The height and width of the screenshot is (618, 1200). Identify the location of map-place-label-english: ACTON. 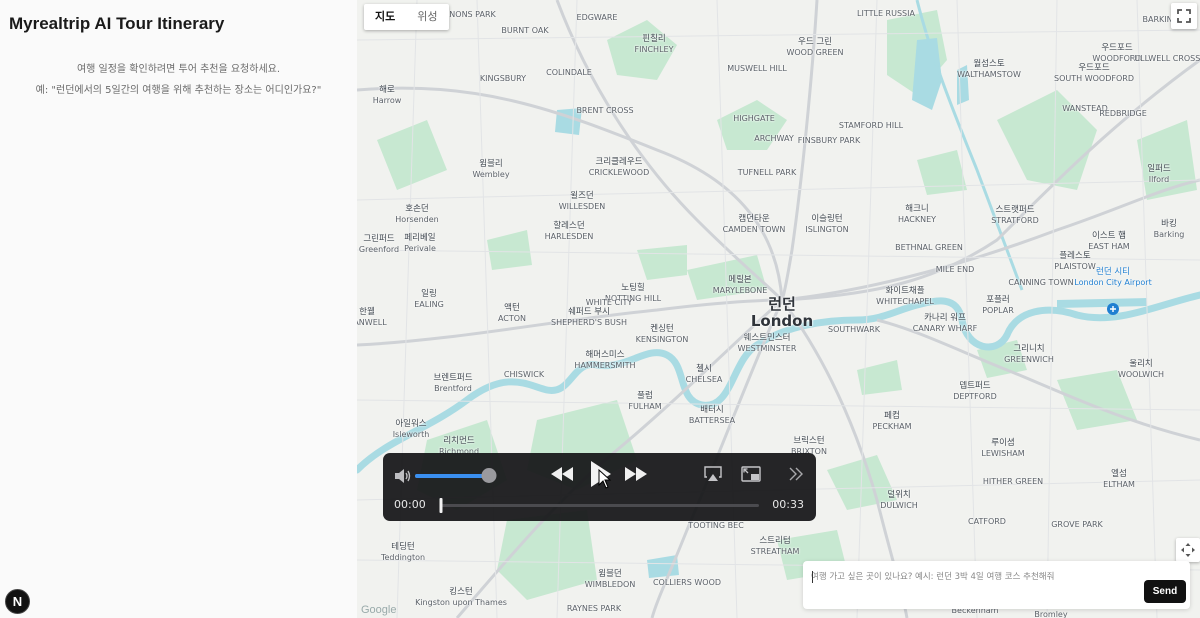
(512, 318).